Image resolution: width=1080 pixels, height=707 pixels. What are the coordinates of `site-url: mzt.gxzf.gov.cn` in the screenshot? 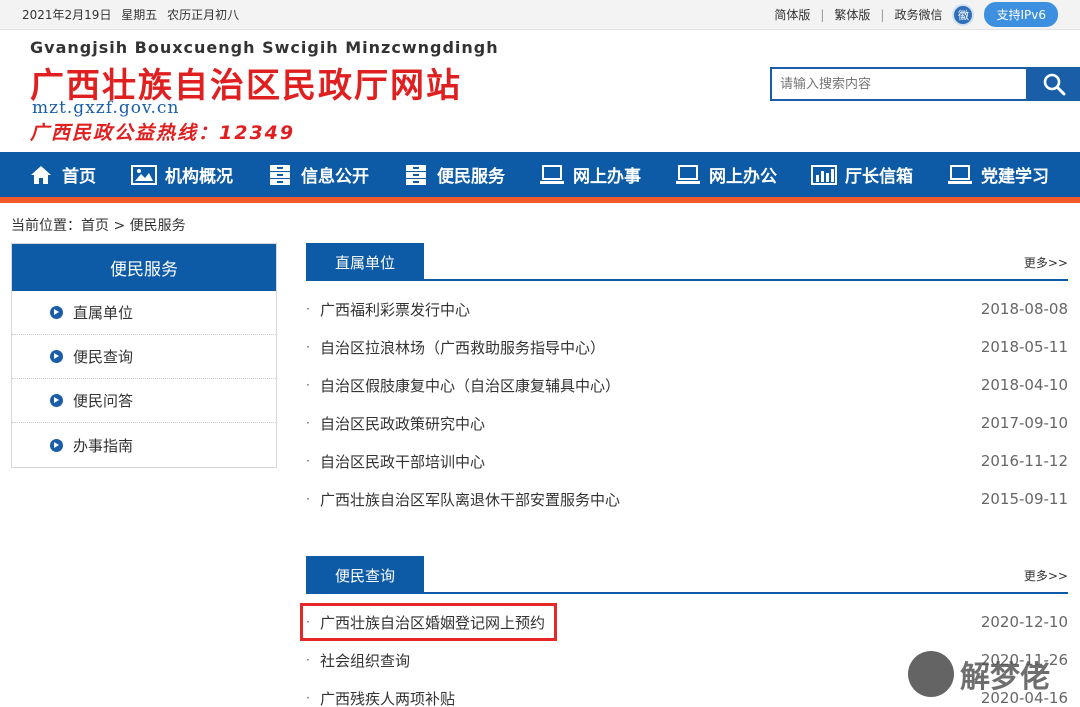 It's located at (106, 108).